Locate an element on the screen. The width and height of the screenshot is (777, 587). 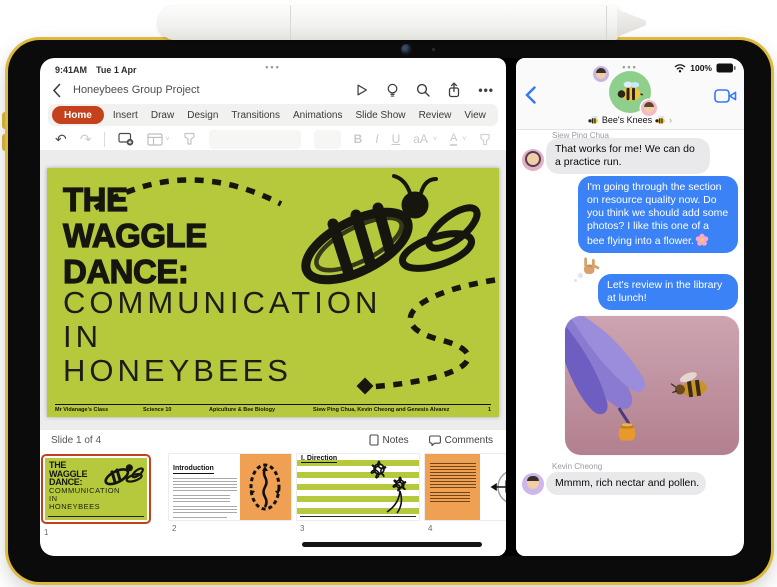
tab-draw: Draw is located at coordinates (162, 115).